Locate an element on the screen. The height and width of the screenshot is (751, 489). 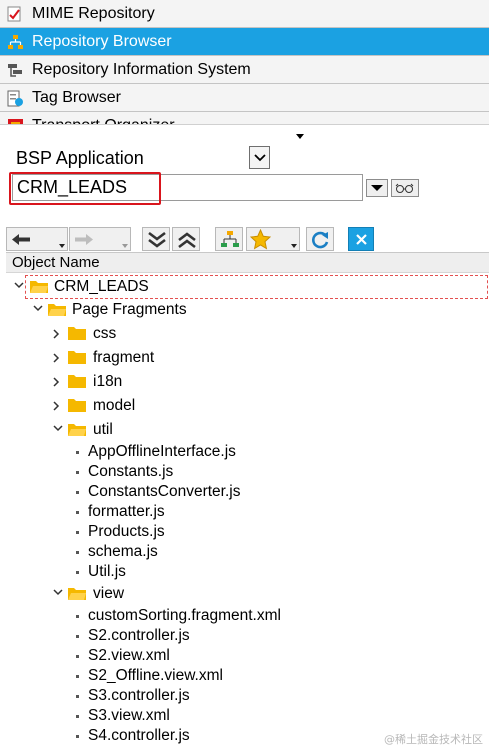
close-icon is located at coordinates (361, 239).